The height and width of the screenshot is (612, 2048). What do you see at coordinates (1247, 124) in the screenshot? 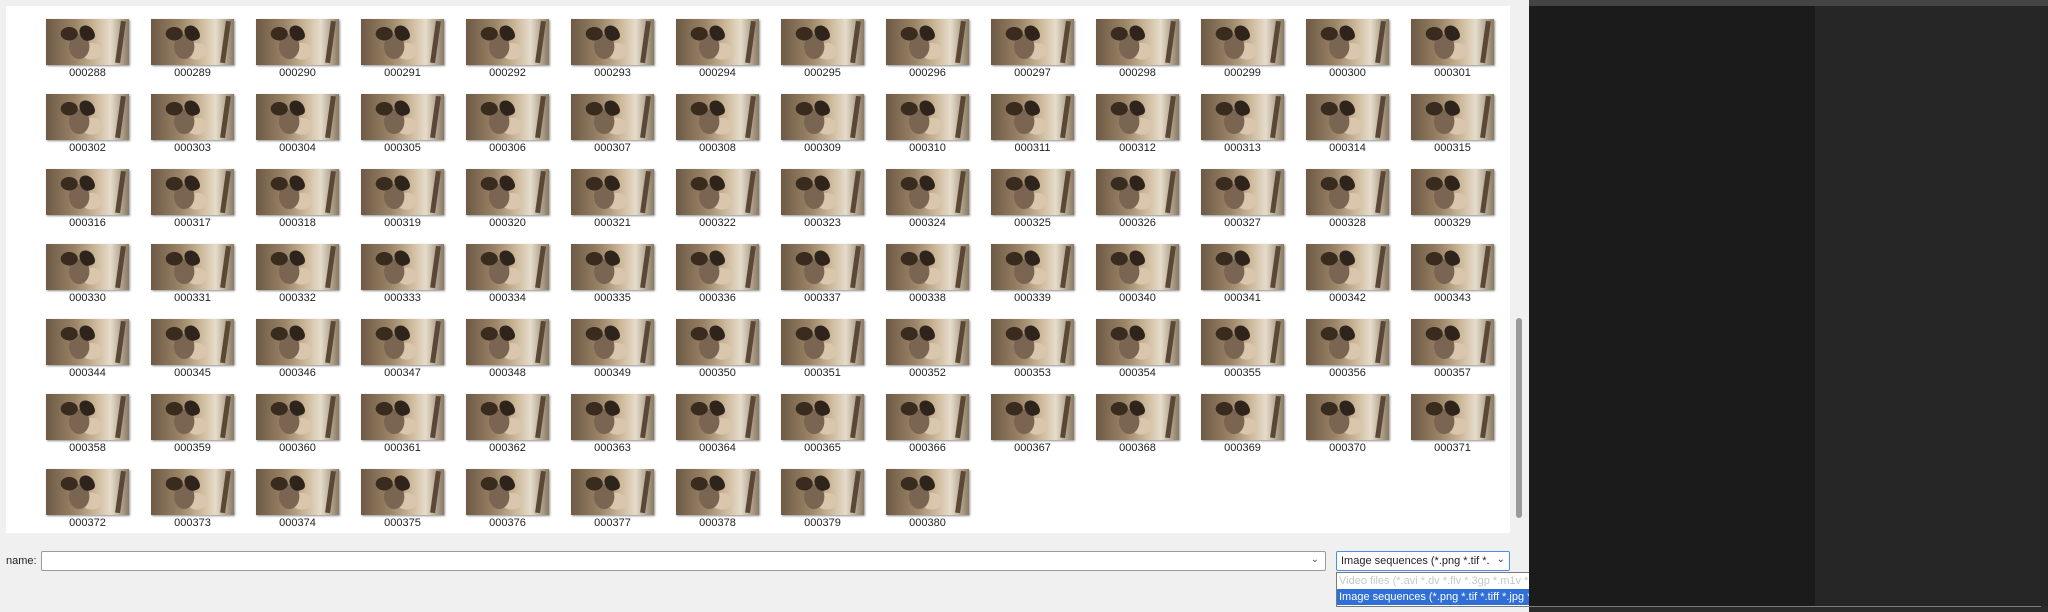
I see `thumbnail-item: 000313` at bounding box center [1247, 124].